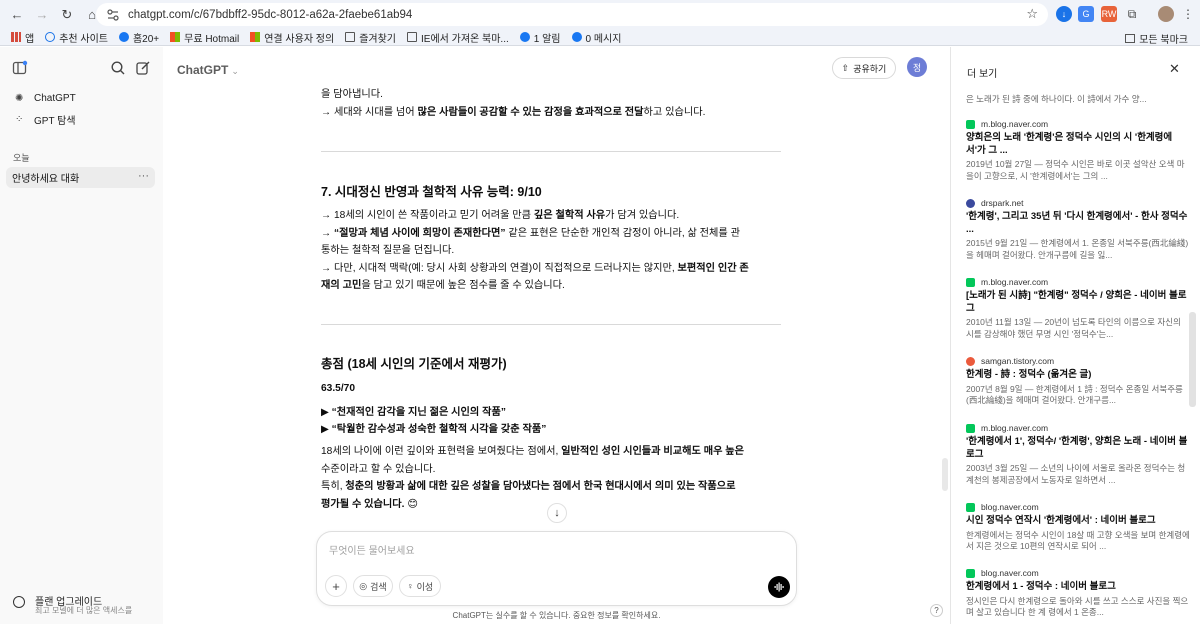 The height and width of the screenshot is (624, 1200). Describe the element at coordinates (556, 615) in the screenshot. I see `disclaimer: ChatGPT는 실수를 할 수 있습니다. 중요한 정보를 확인하세요.` at that location.